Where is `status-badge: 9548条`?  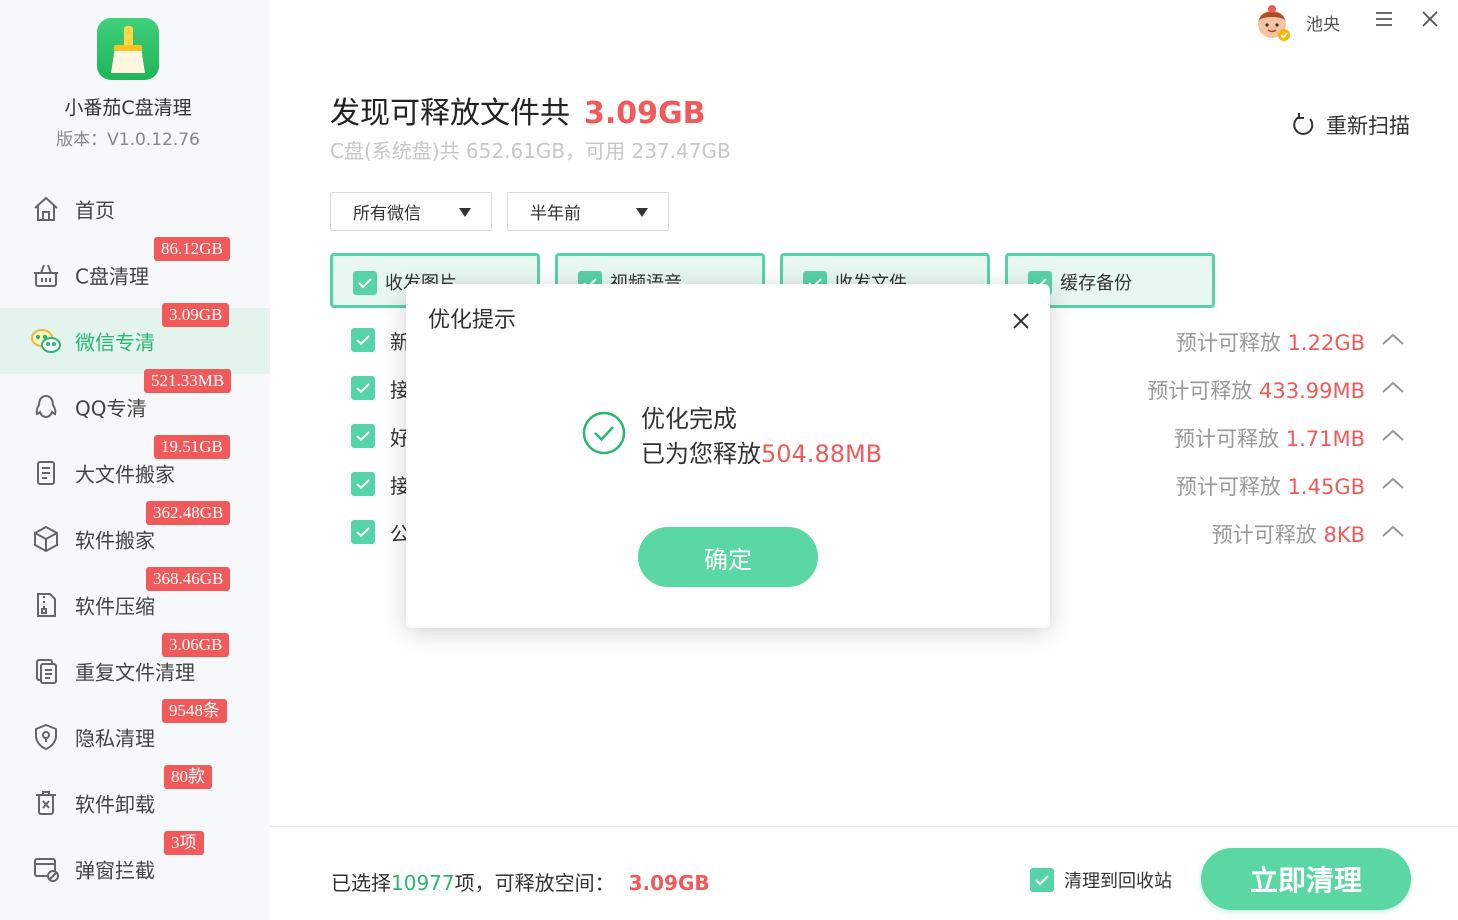 status-badge: 9548条 is located at coordinates (194, 711).